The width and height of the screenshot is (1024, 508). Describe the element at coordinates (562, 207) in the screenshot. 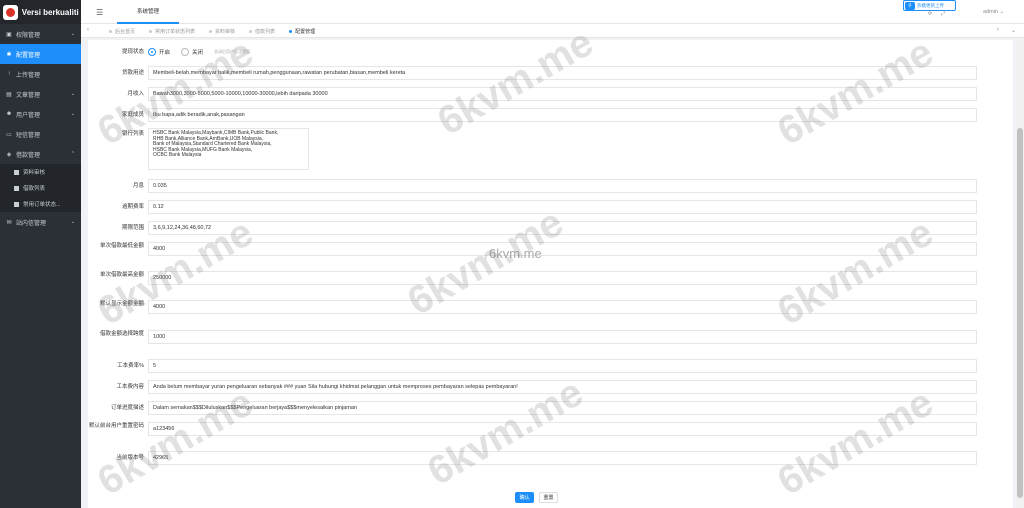

I see `overdue-rate-input: 0.12` at that location.